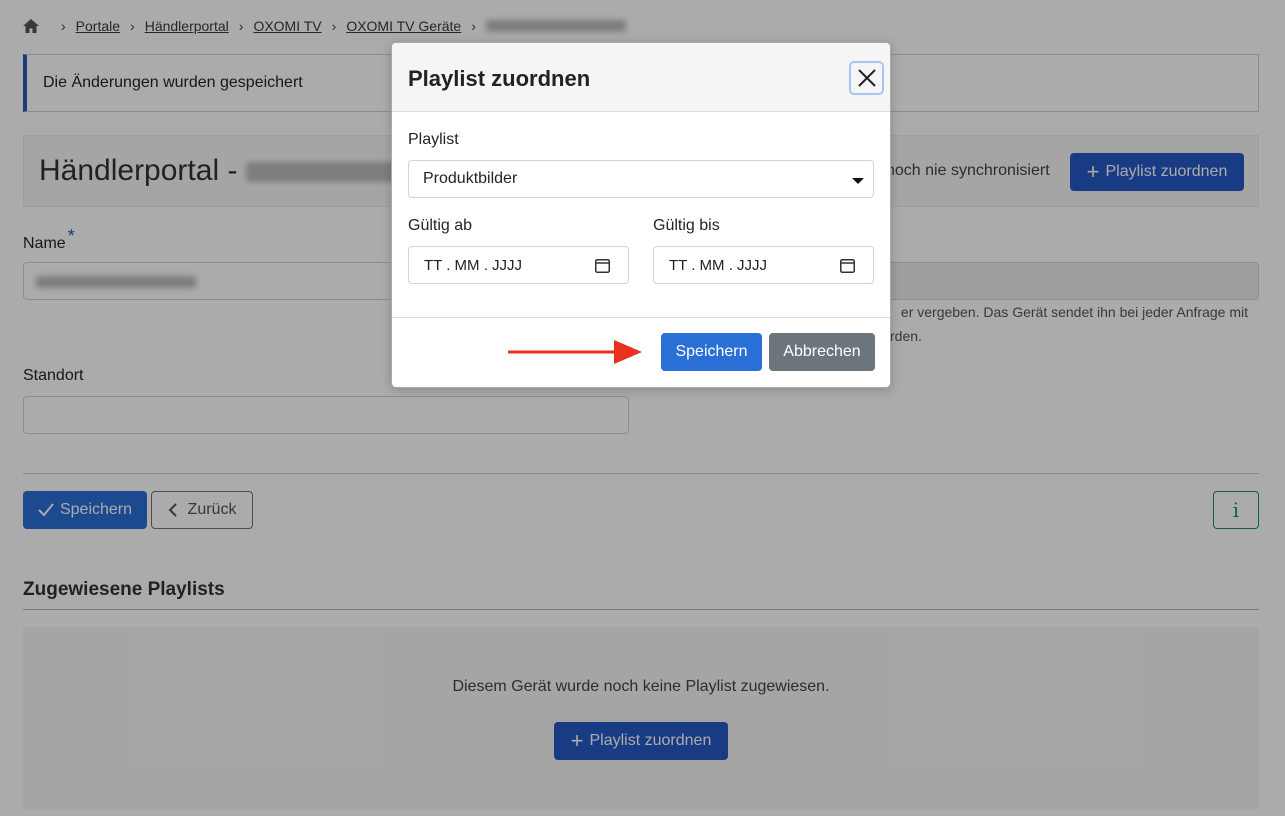  Describe the element at coordinates (718, 265) in the screenshot. I see `valid-to-placeholder: TT . MM . JJJJ` at that location.